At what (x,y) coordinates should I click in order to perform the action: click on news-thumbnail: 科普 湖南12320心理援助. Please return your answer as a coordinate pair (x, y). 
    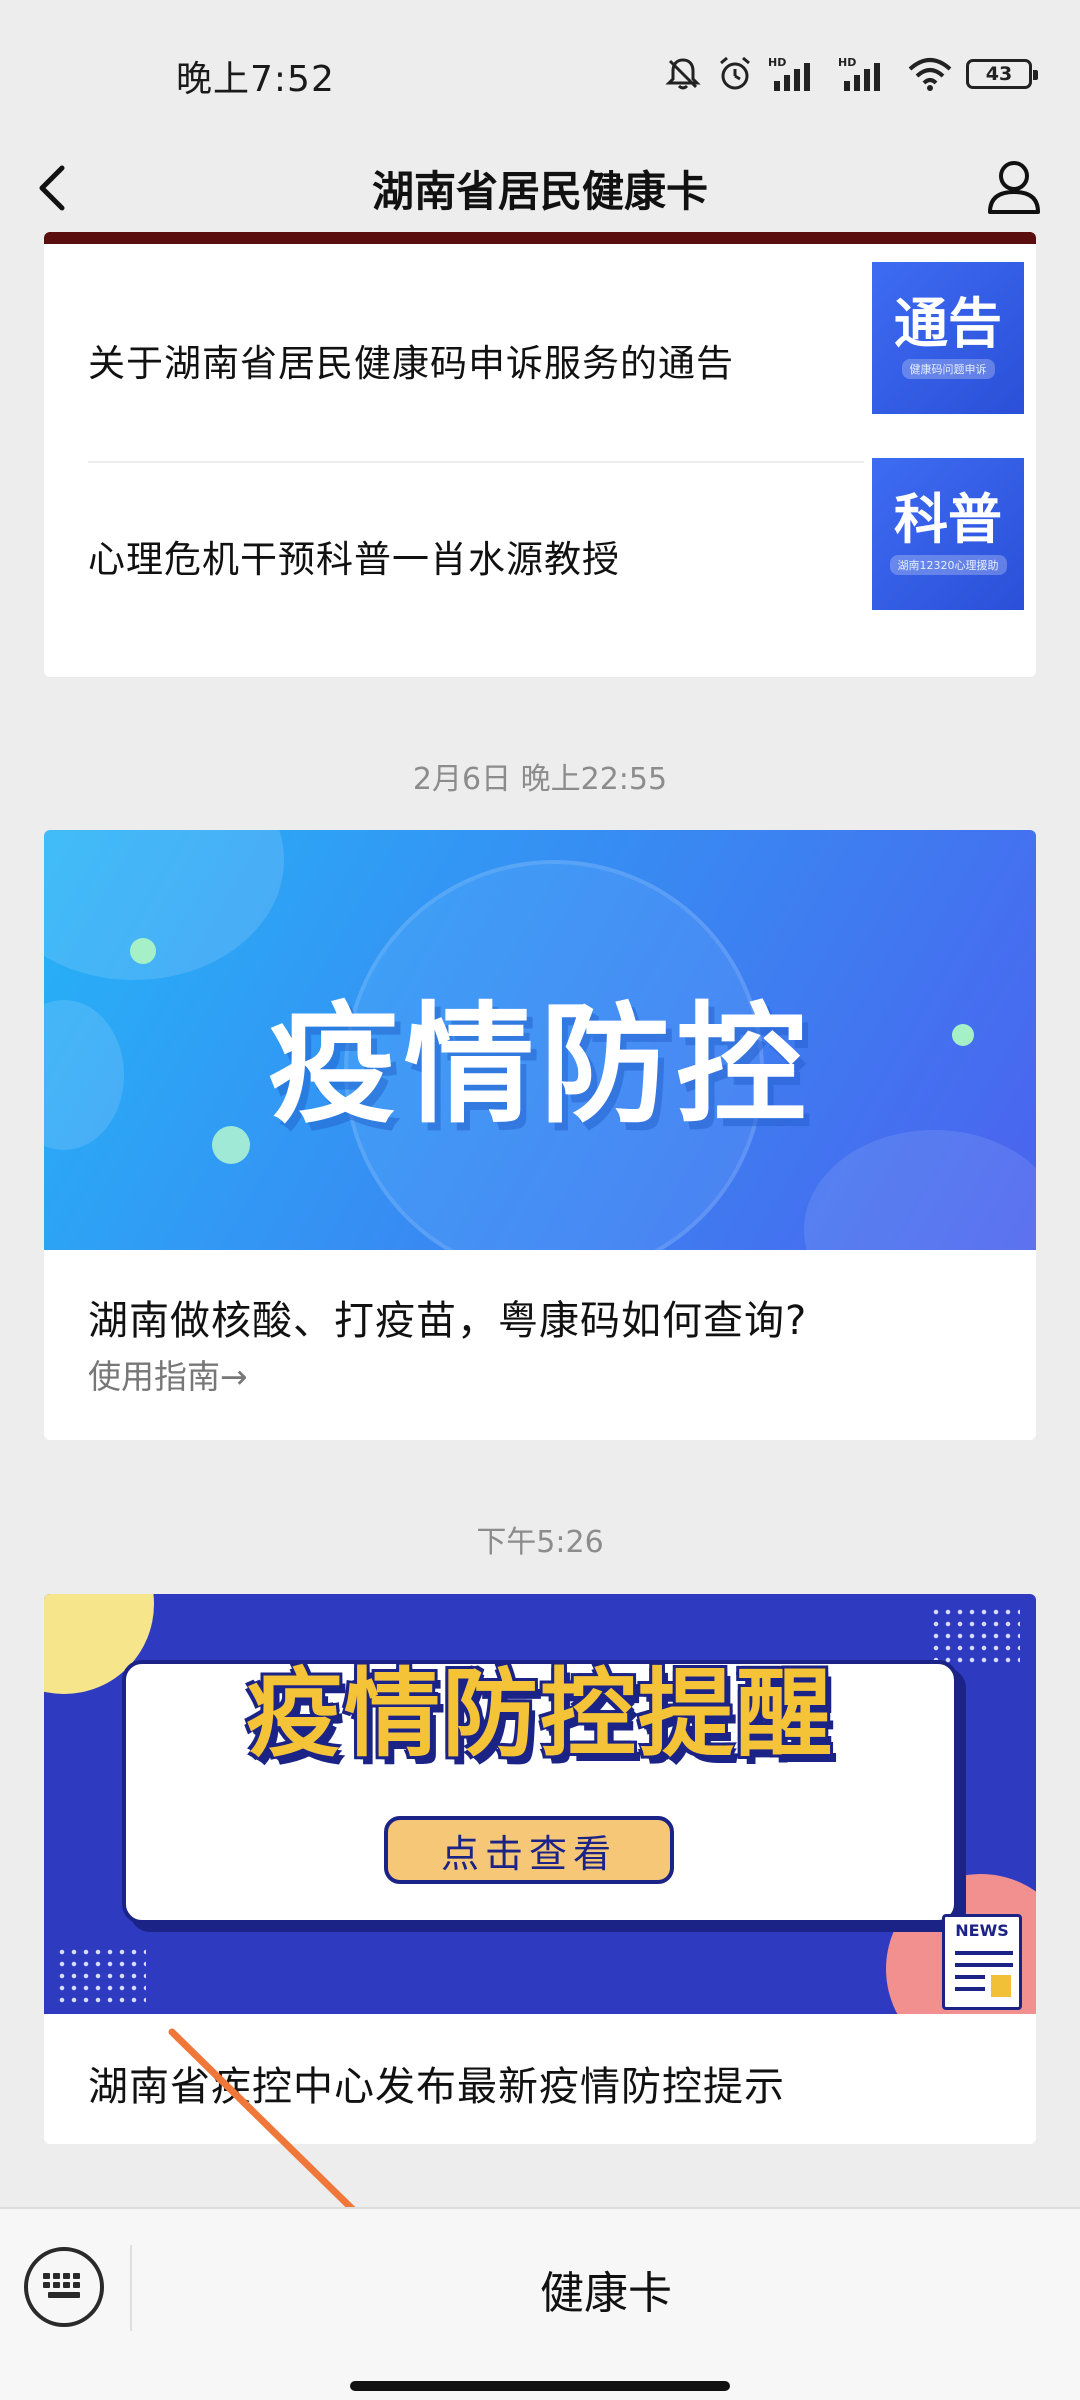
    Looking at the image, I should click on (948, 534).